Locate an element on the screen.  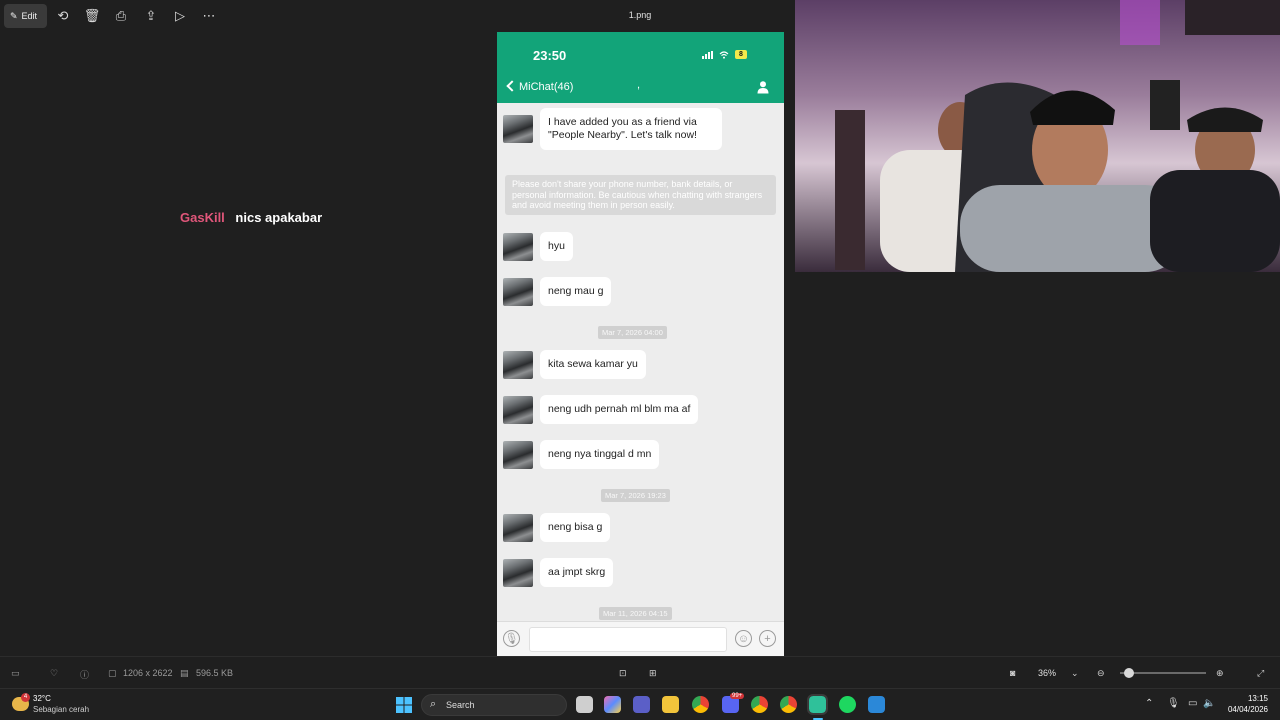
message-row: kita sewa kamar yu is located at coordinates (574, 364).